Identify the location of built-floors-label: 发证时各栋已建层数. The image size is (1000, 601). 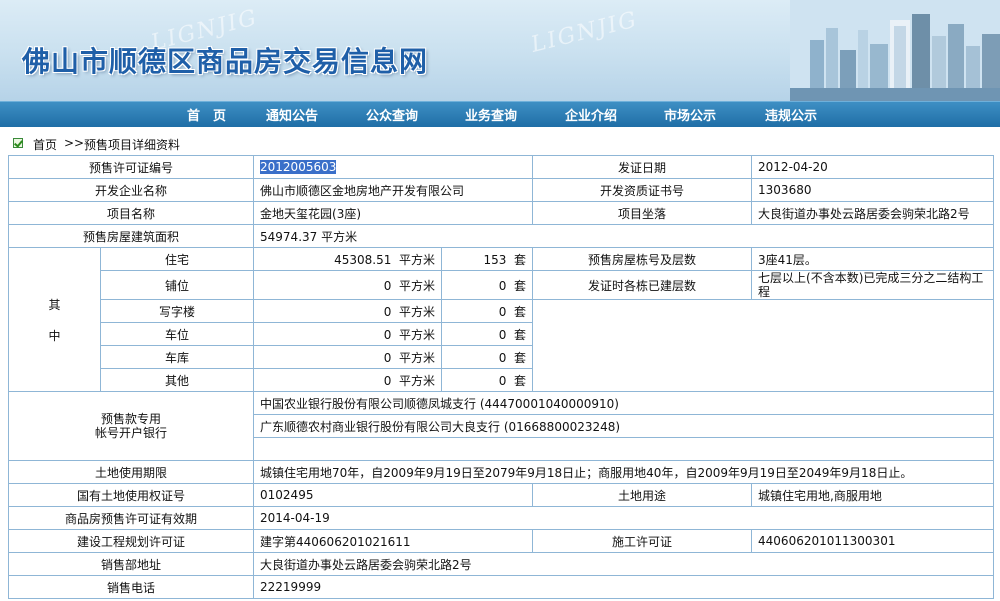
(642, 285).